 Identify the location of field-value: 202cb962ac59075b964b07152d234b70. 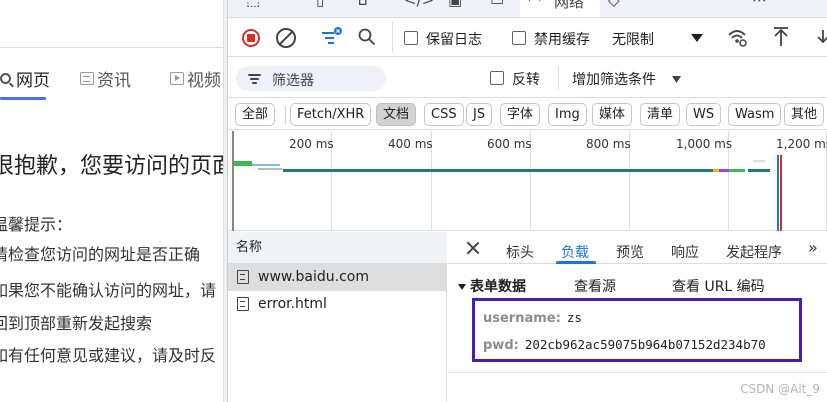
(645, 344).